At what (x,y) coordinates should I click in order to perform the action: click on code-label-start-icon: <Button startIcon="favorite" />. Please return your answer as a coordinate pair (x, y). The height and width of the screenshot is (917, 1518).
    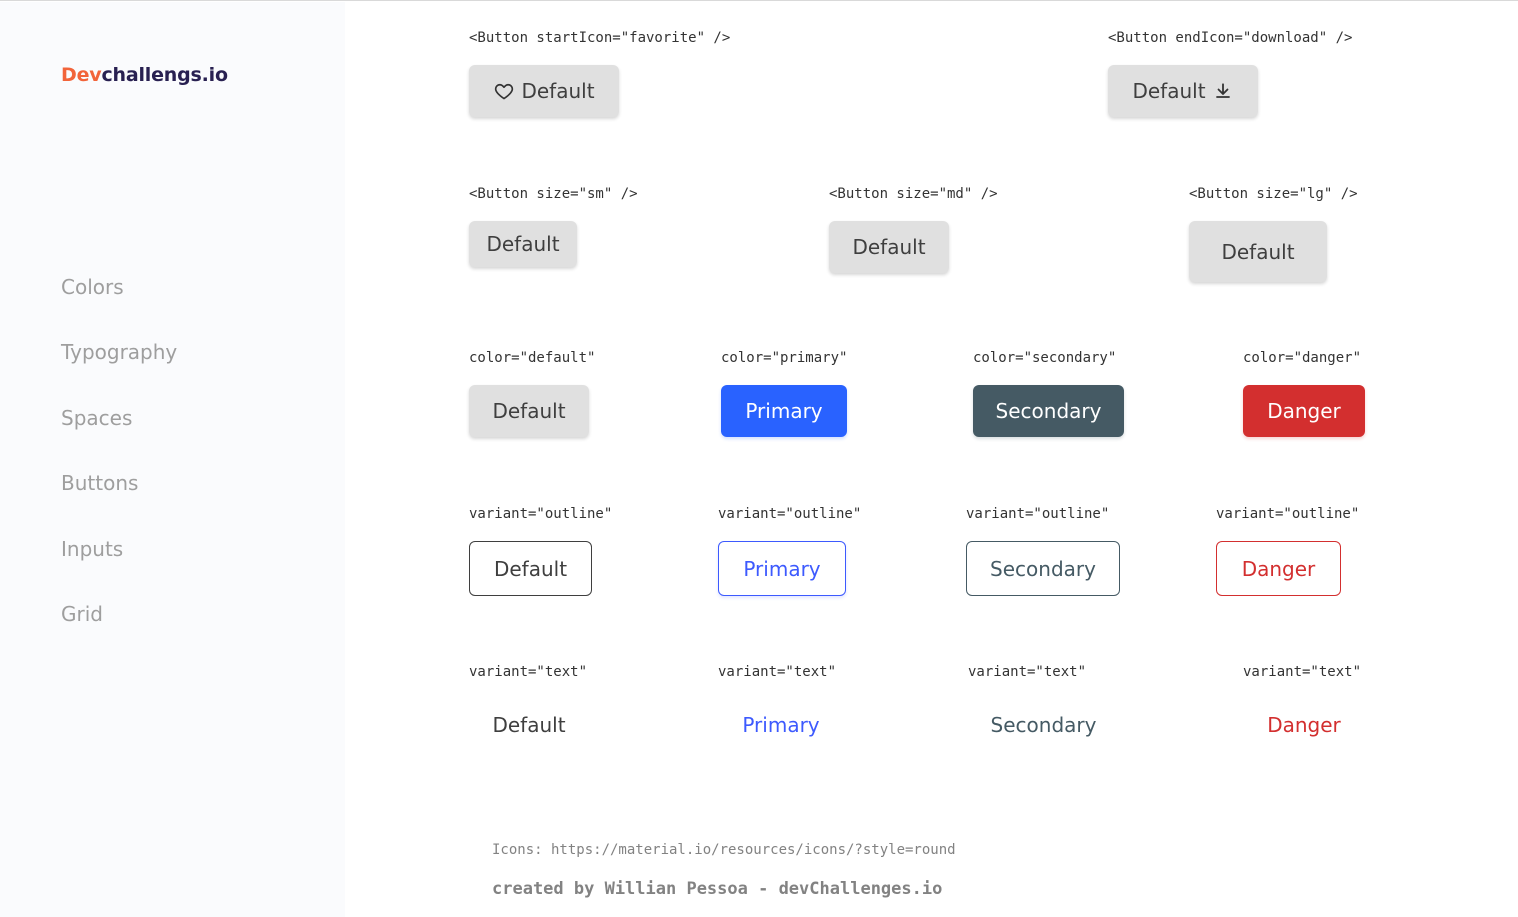
    Looking at the image, I should click on (600, 38).